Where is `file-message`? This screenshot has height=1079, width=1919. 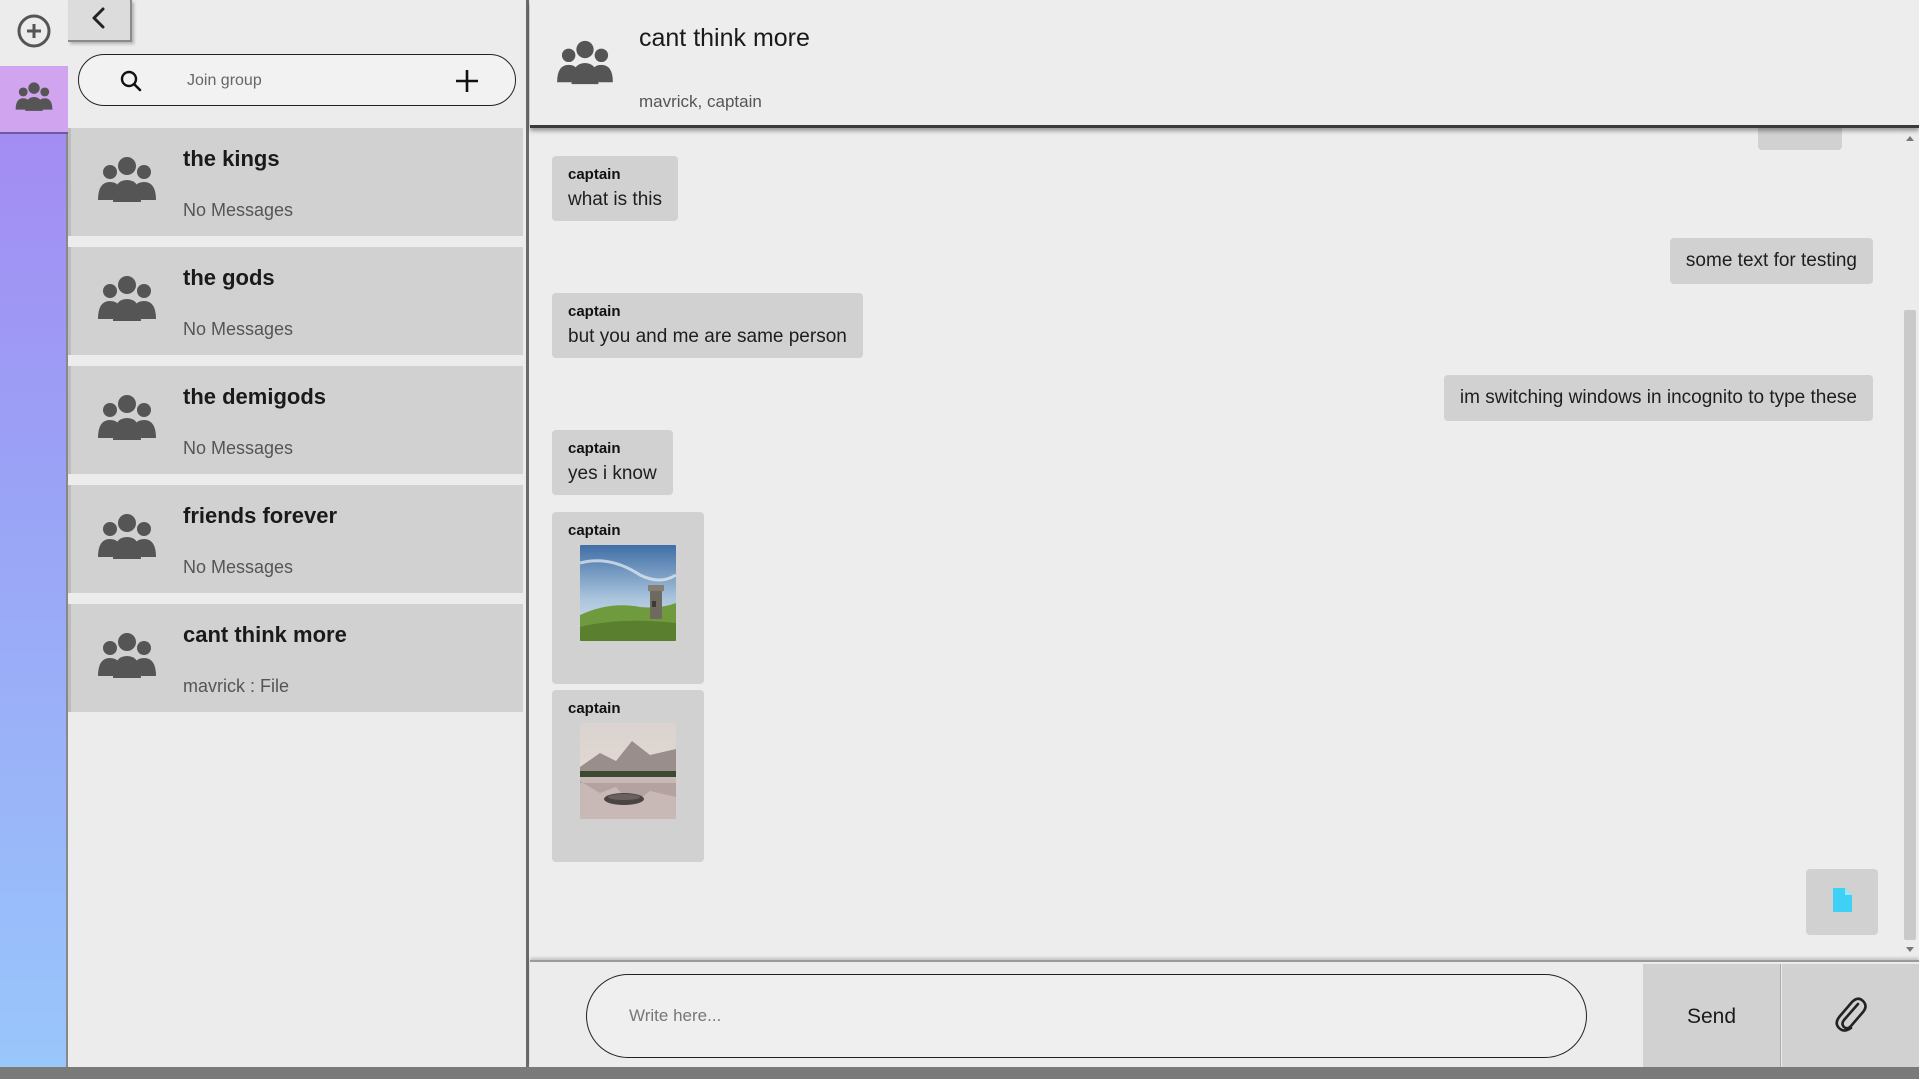 file-message is located at coordinates (1842, 902).